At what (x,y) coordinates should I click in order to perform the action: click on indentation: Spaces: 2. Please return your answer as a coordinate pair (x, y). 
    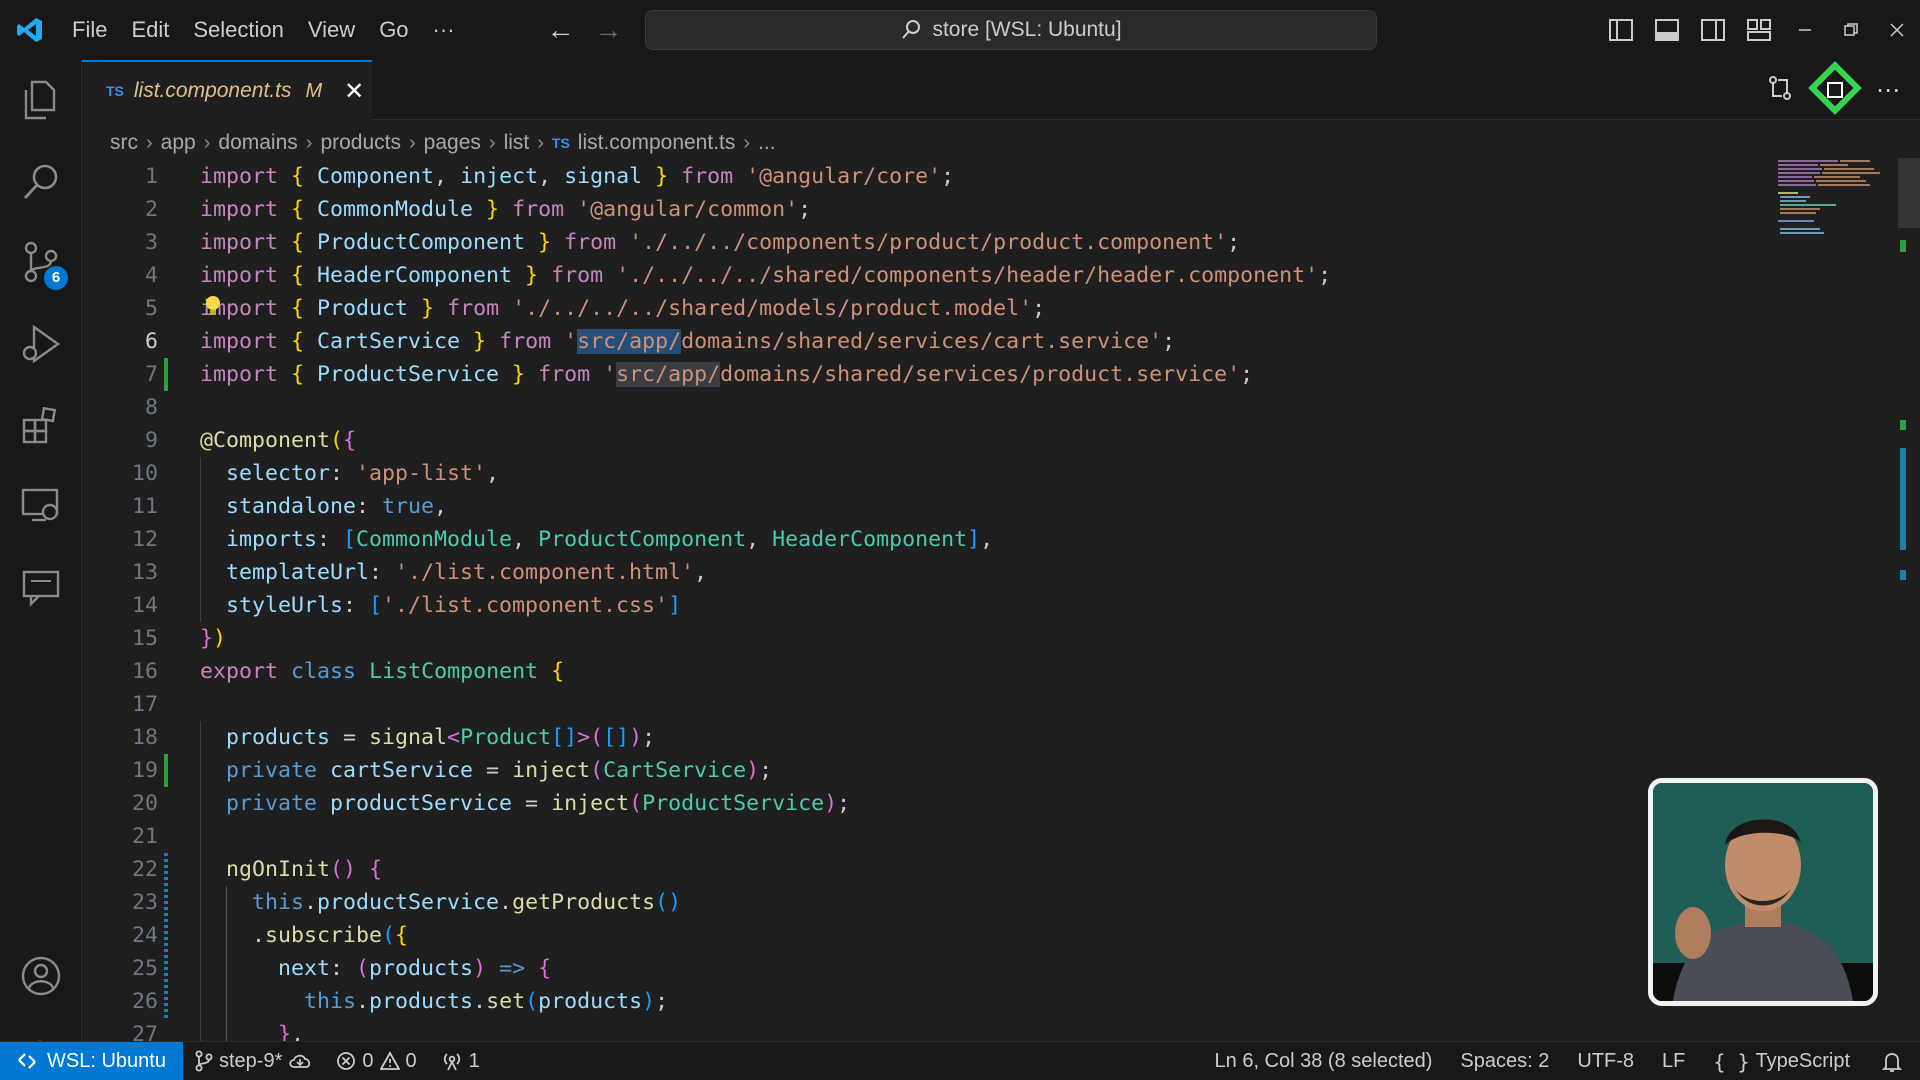
    Looking at the image, I should click on (1504, 1061).